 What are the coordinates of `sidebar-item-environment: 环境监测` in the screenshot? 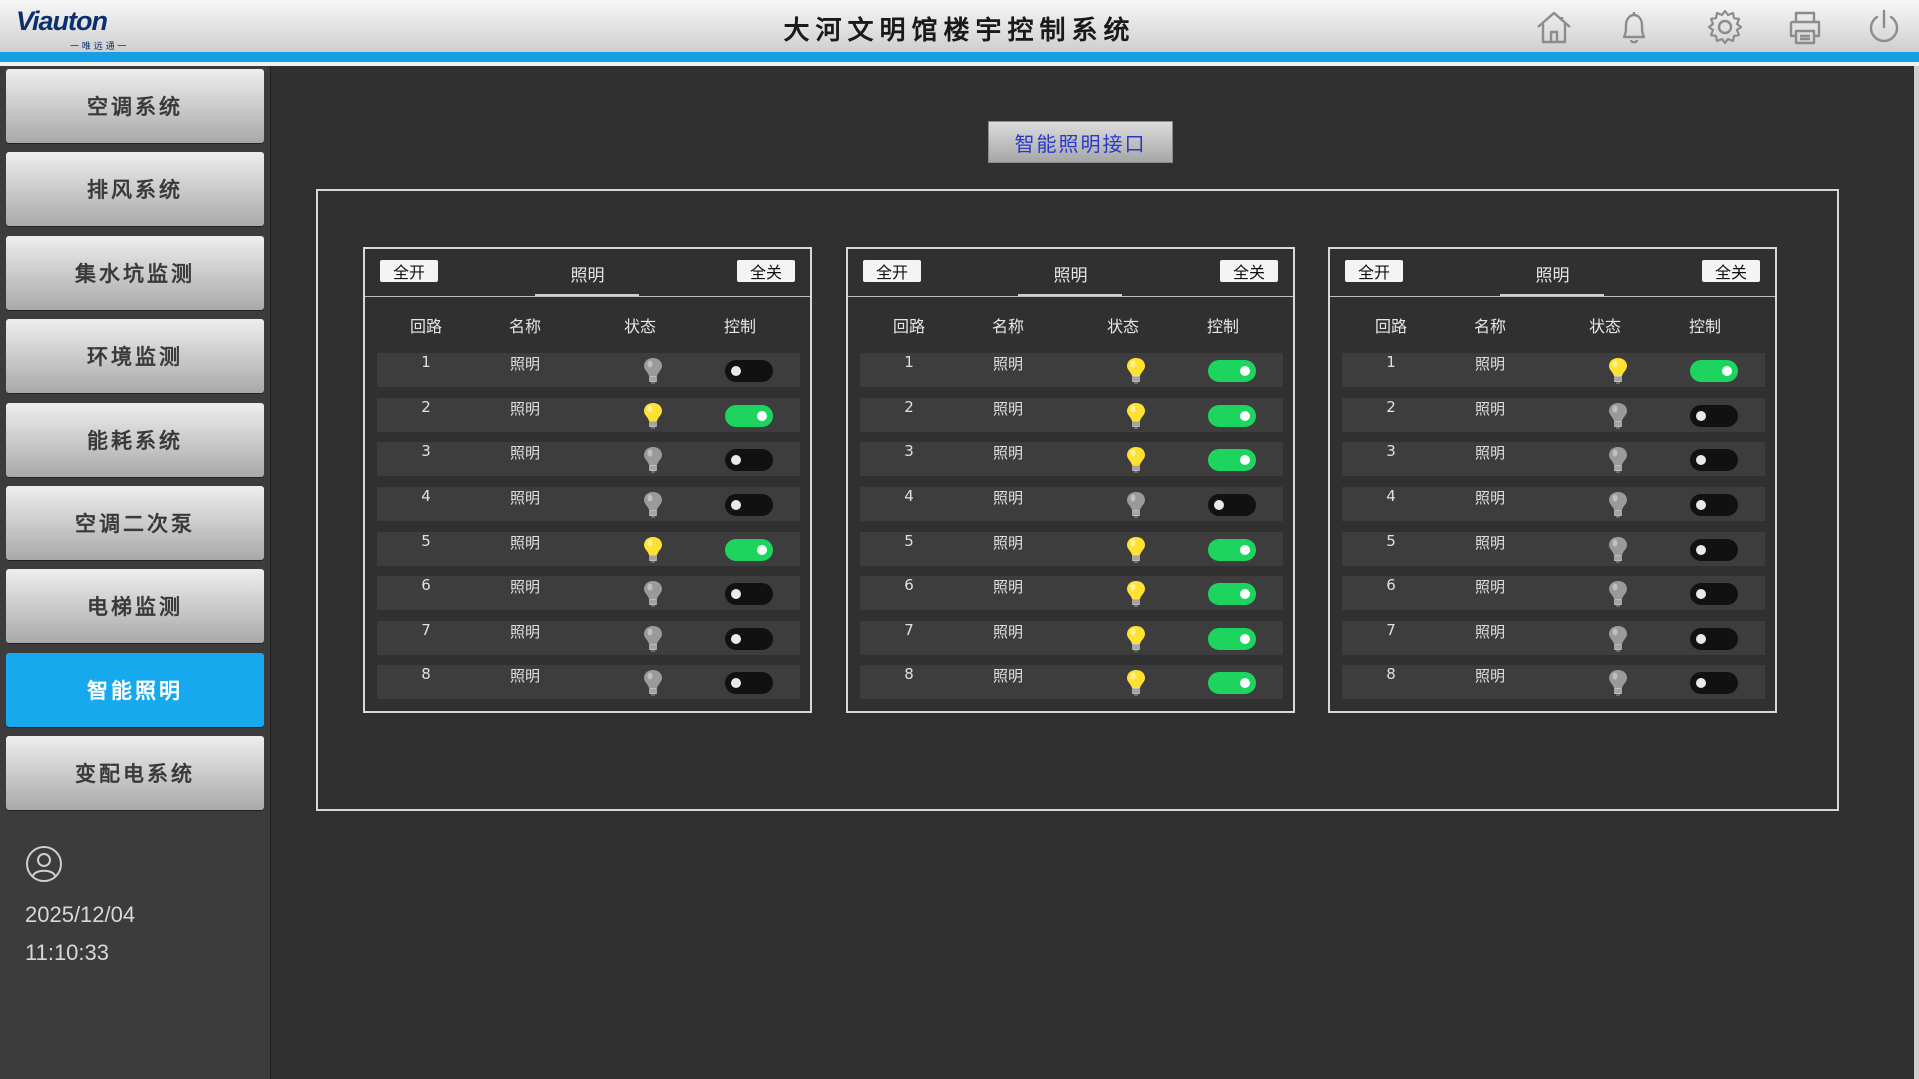 It's located at (135, 356).